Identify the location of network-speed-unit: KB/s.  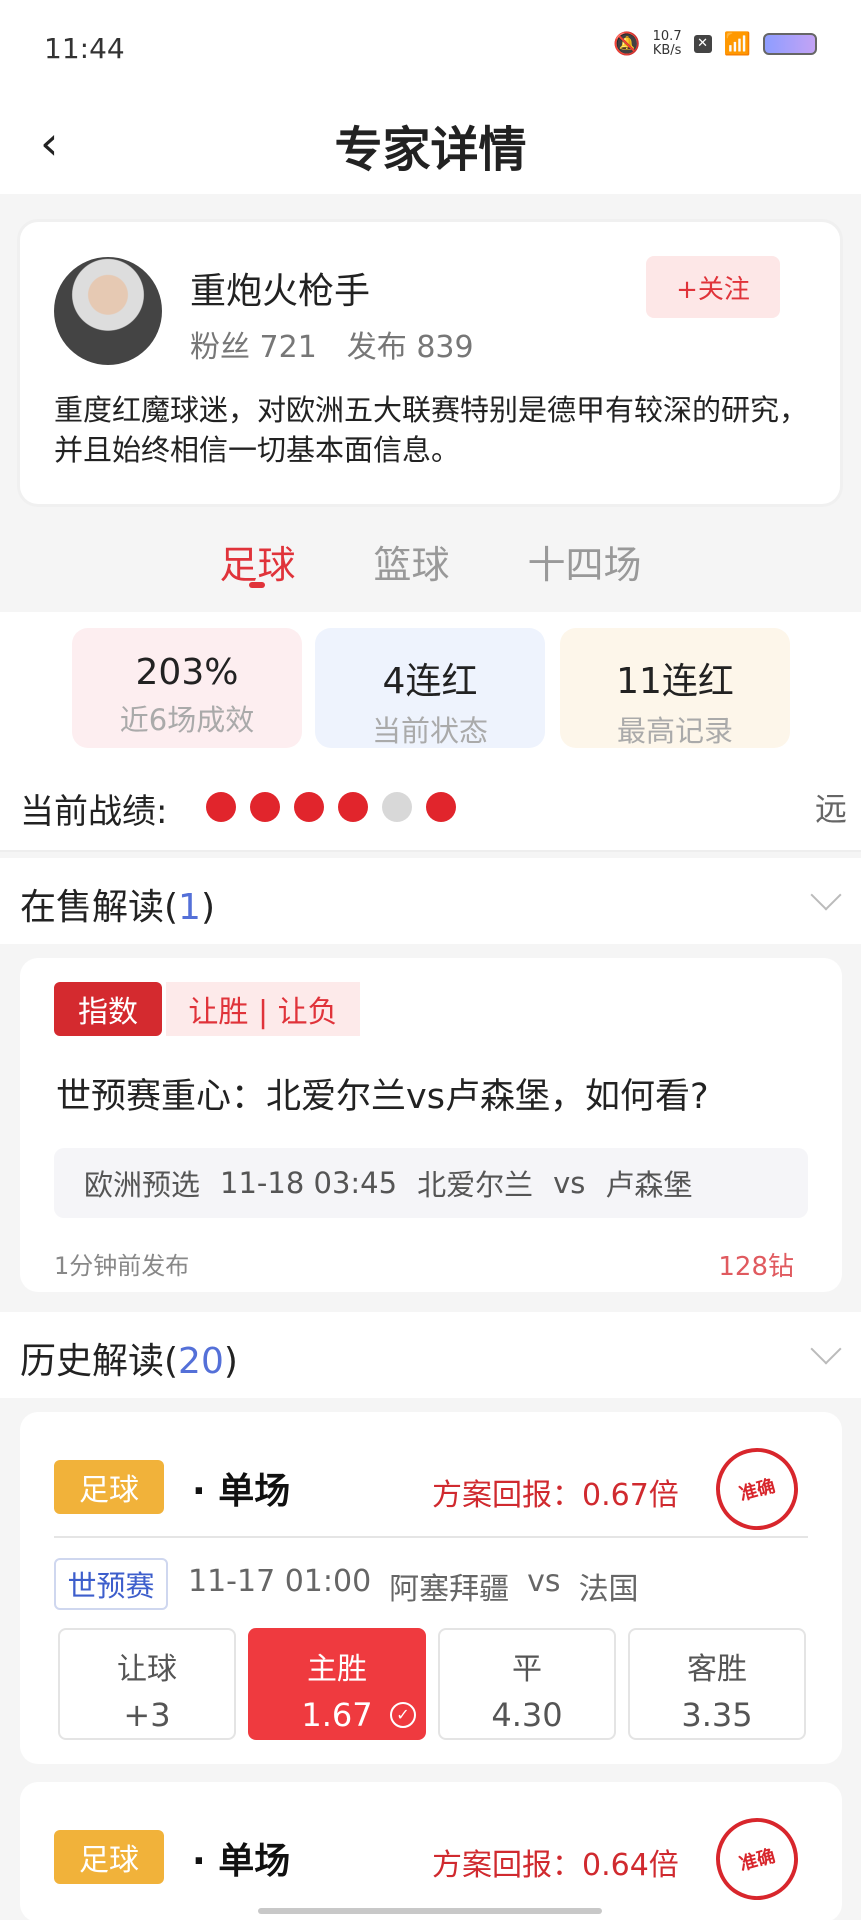
(667, 50).